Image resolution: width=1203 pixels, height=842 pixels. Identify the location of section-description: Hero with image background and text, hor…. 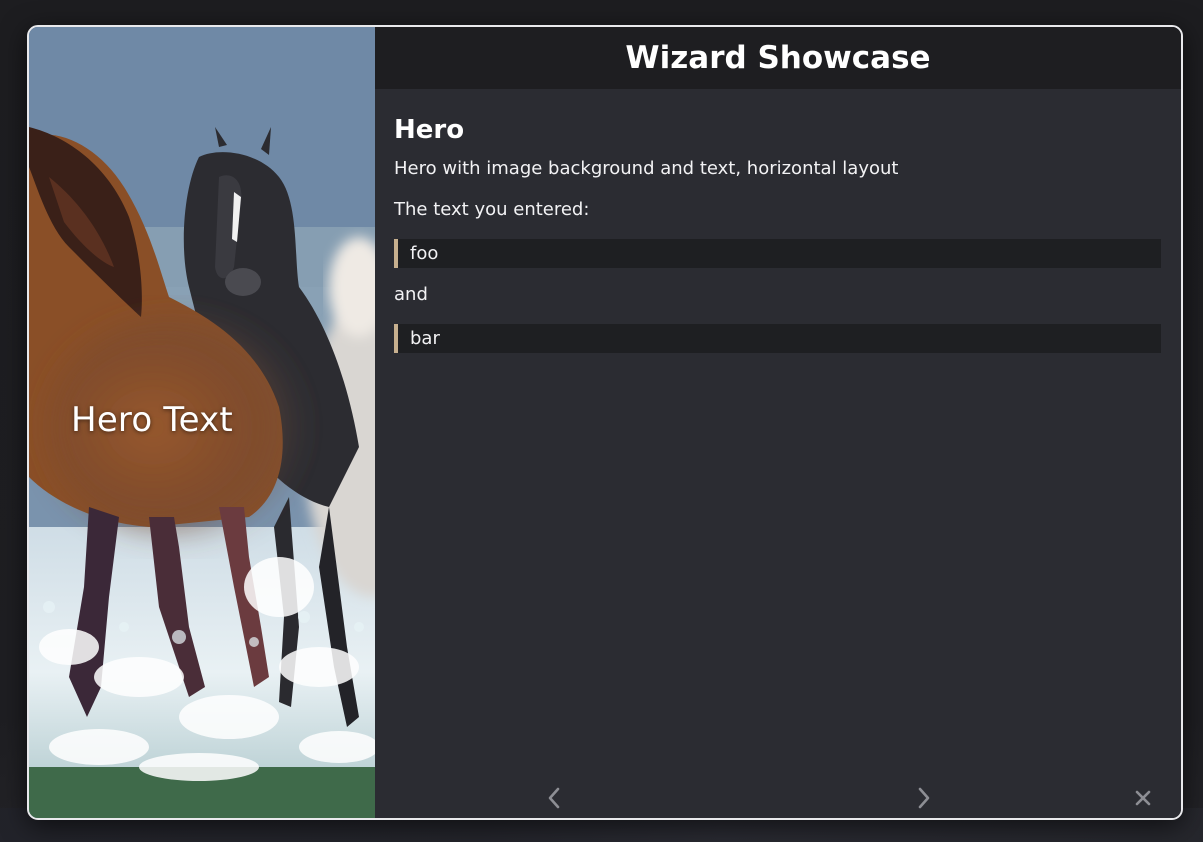
(646, 168).